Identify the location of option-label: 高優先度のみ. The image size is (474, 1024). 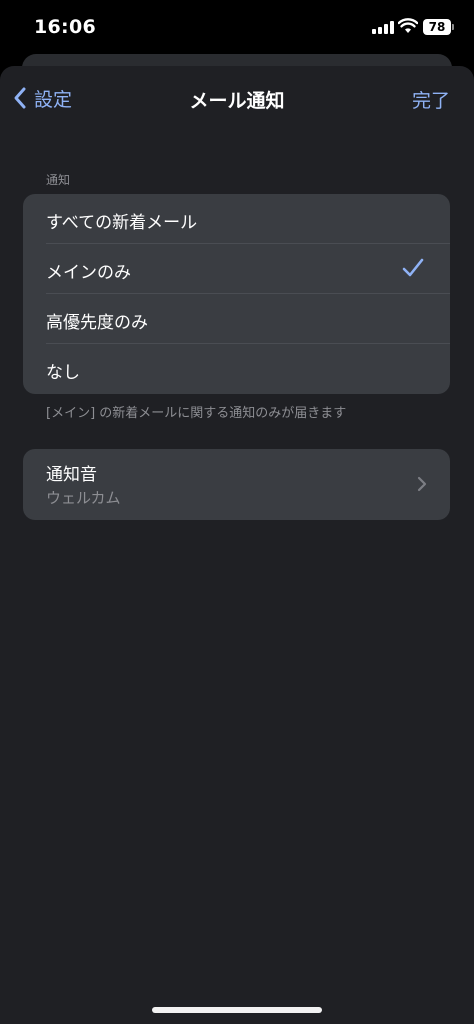
(97, 323).